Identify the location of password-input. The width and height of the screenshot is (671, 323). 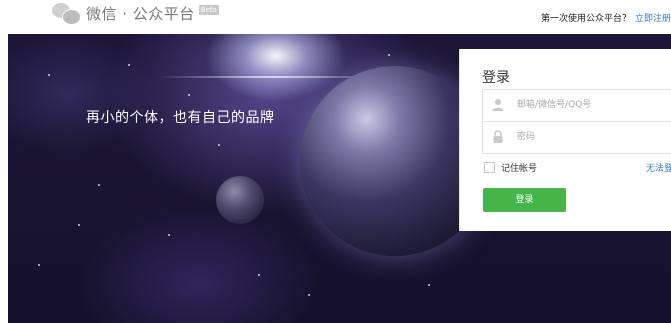
(592, 137).